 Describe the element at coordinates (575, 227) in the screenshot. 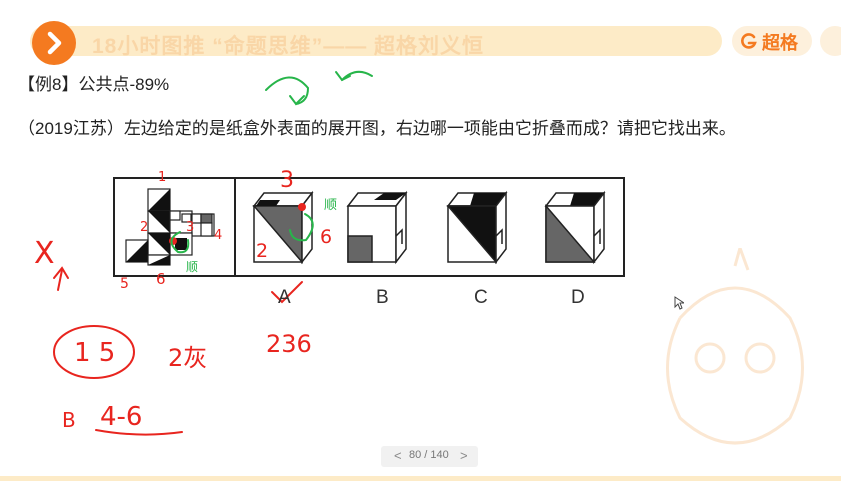

I see `cube-d` at that location.